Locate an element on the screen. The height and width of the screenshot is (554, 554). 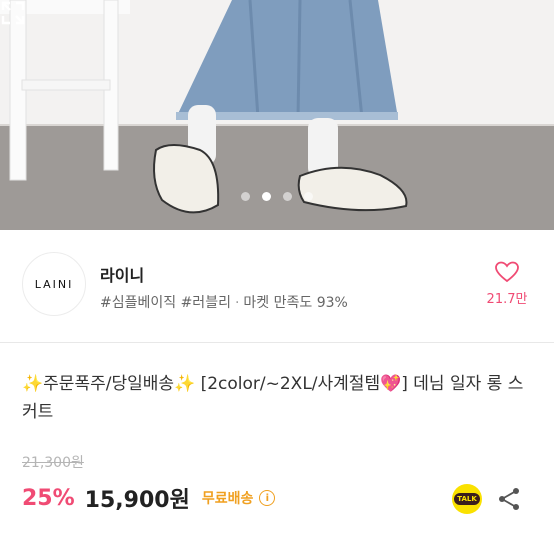
share-icon is located at coordinates (509, 499).